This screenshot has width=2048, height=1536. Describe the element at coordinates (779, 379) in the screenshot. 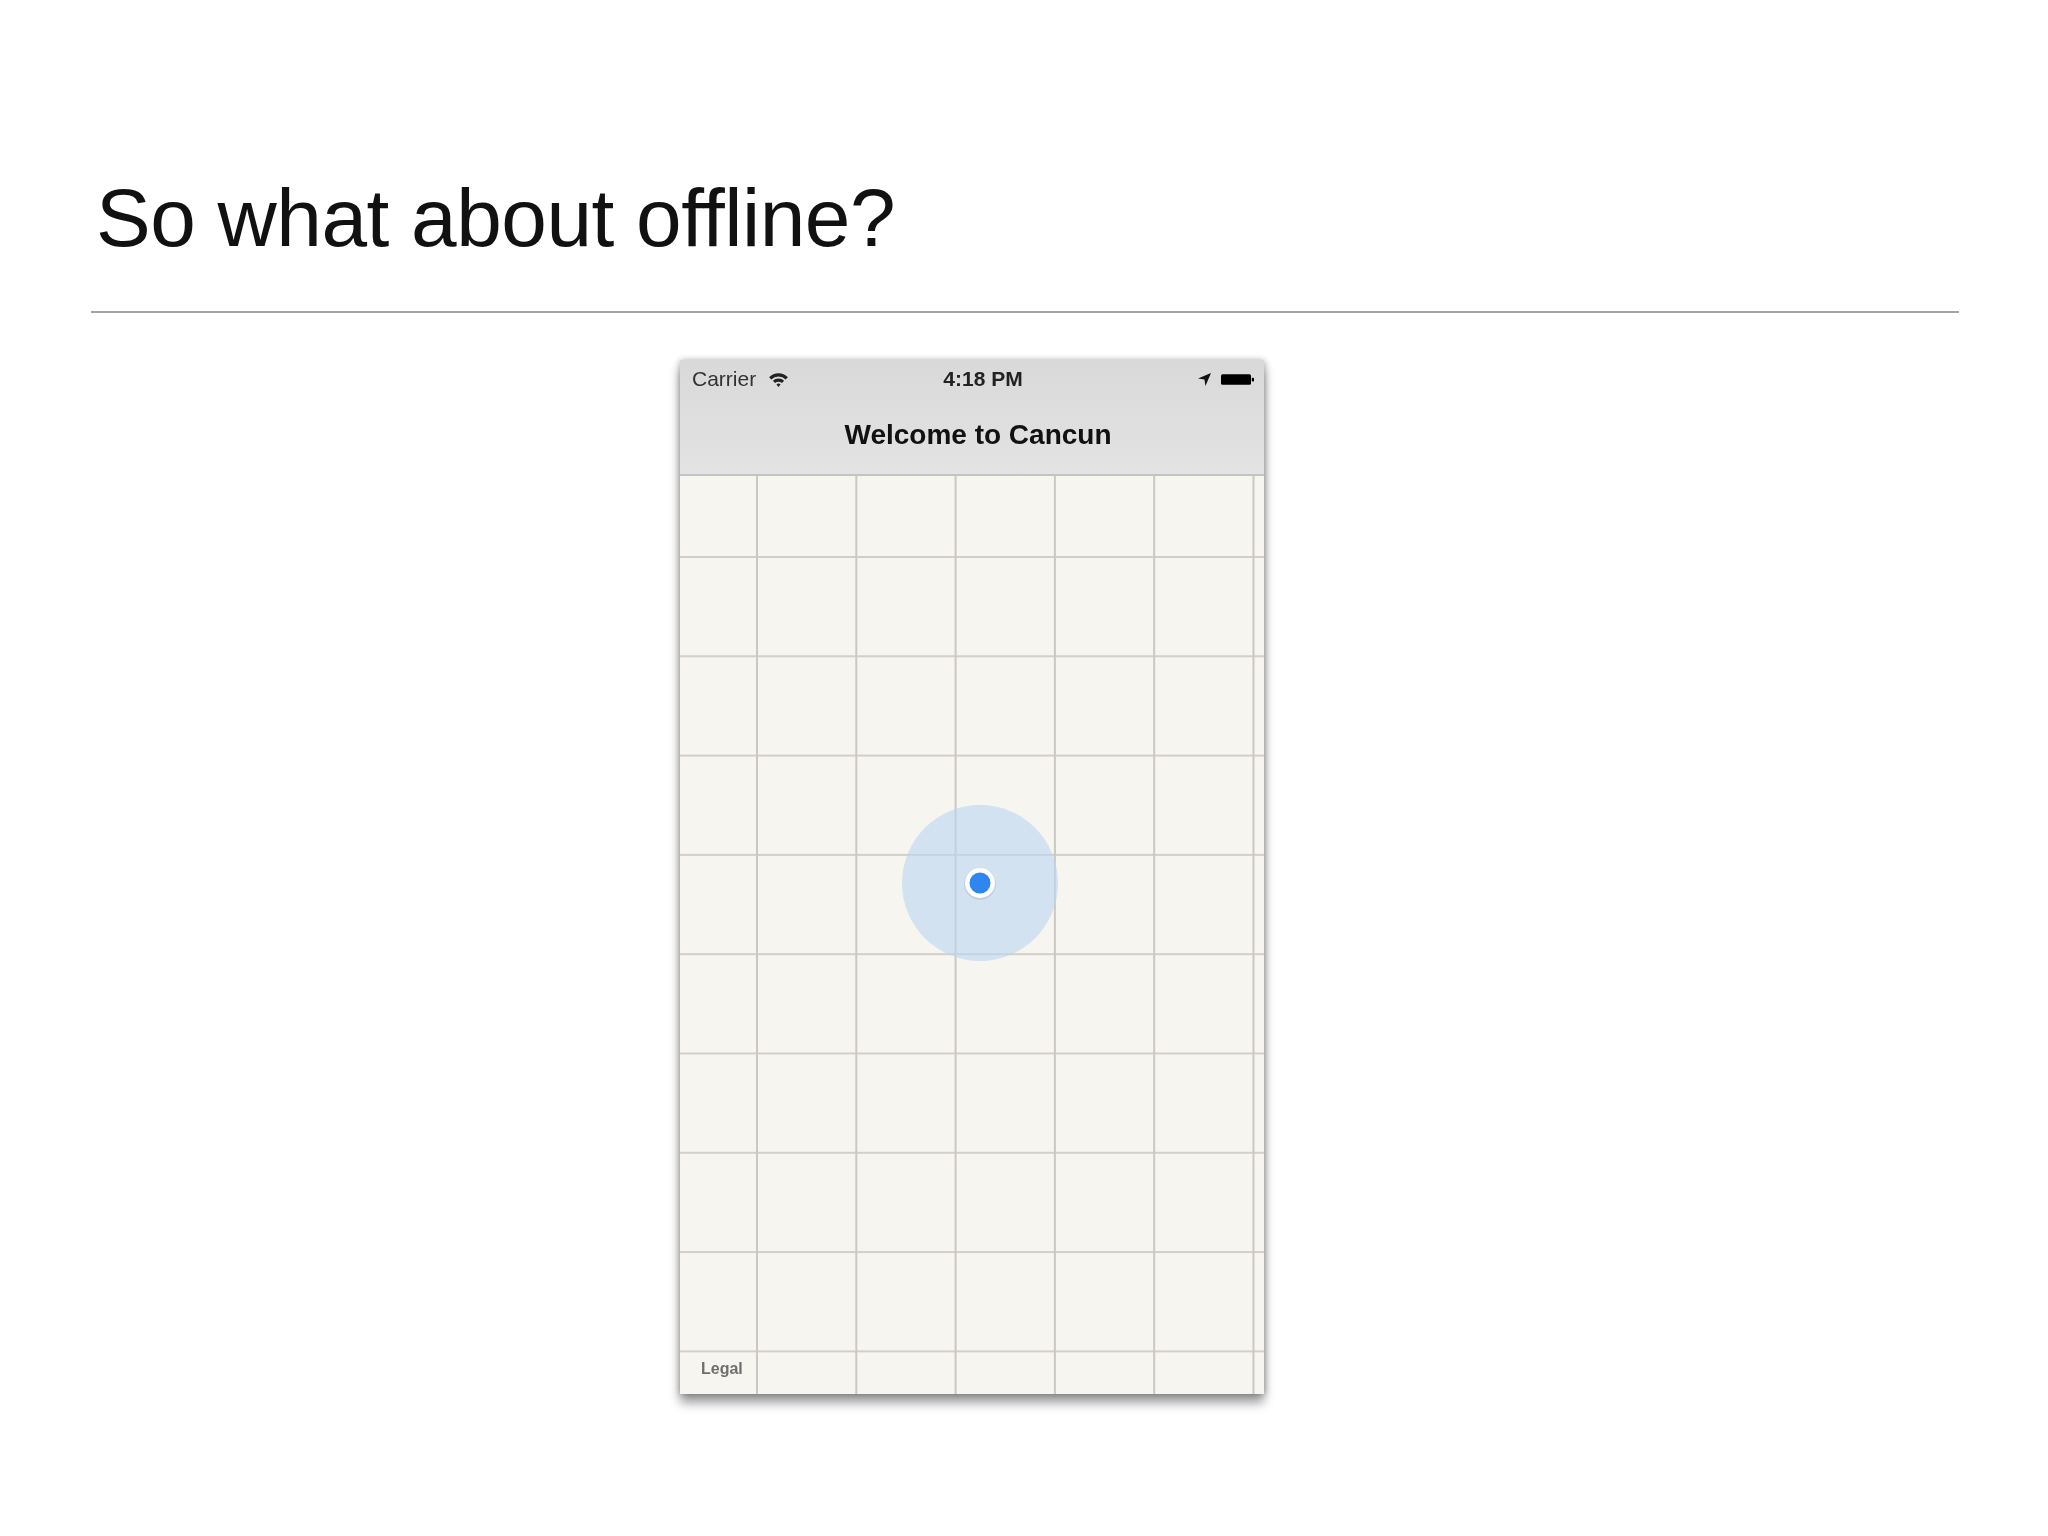

I see `wifi-icon` at that location.